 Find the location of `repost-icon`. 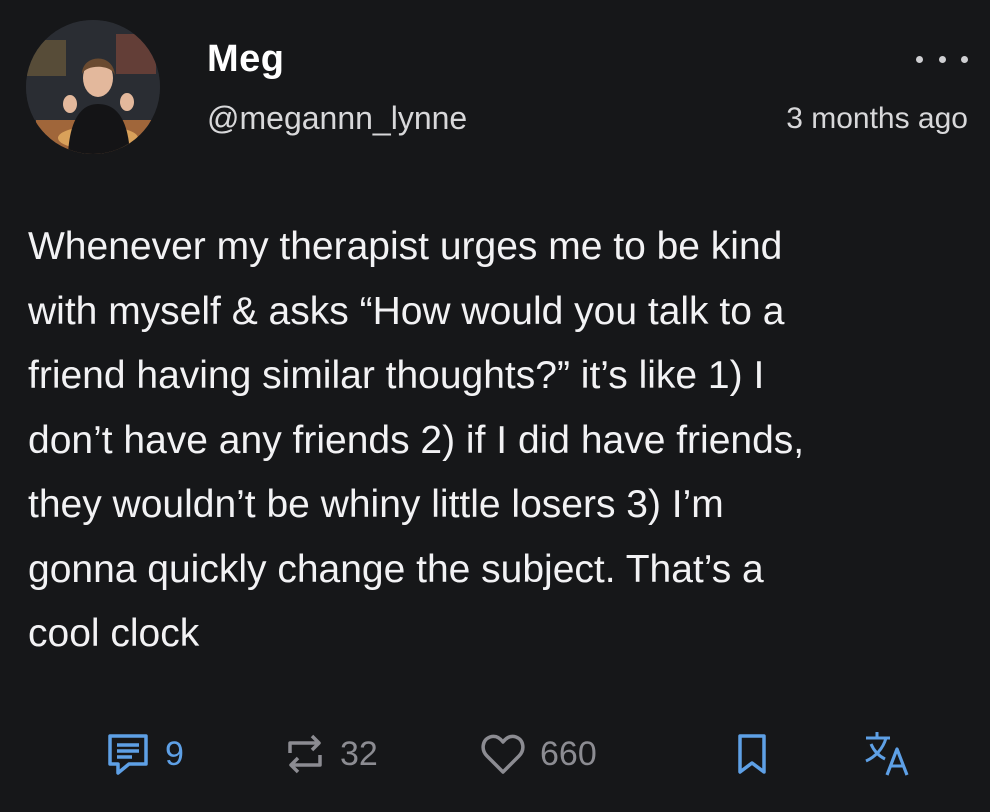

repost-icon is located at coordinates (305, 754).